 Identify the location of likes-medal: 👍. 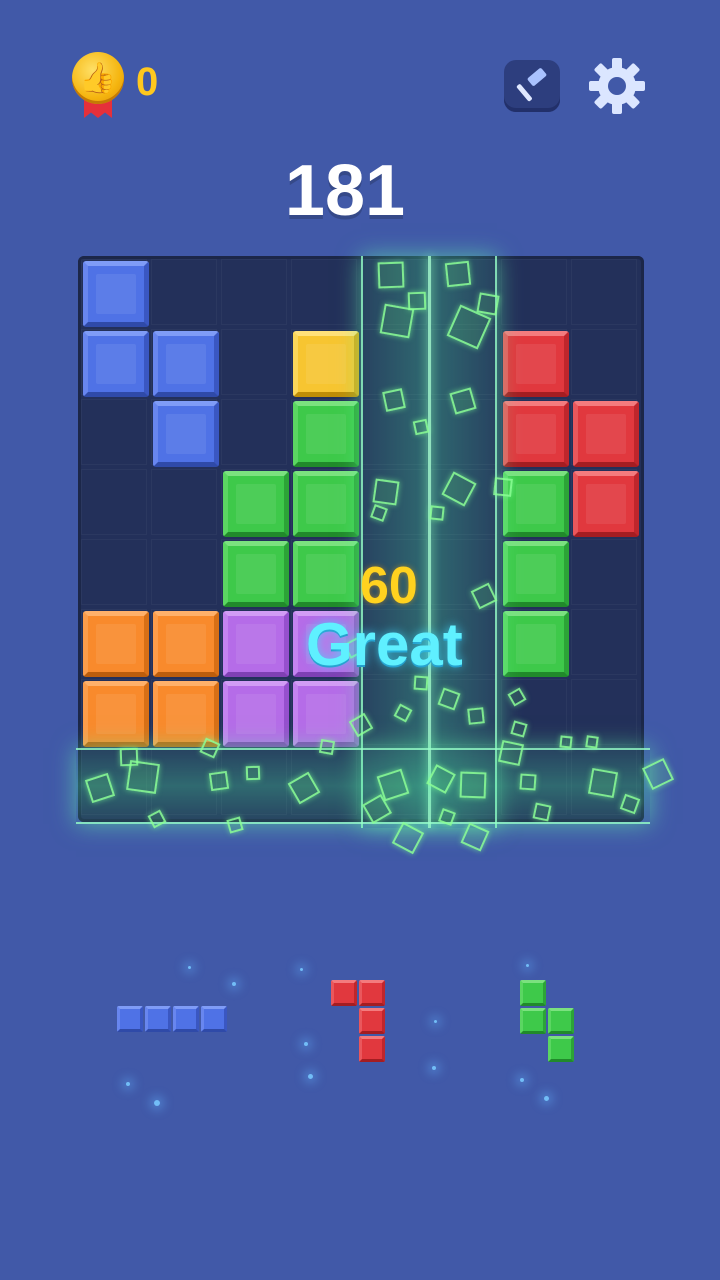
(99, 87).